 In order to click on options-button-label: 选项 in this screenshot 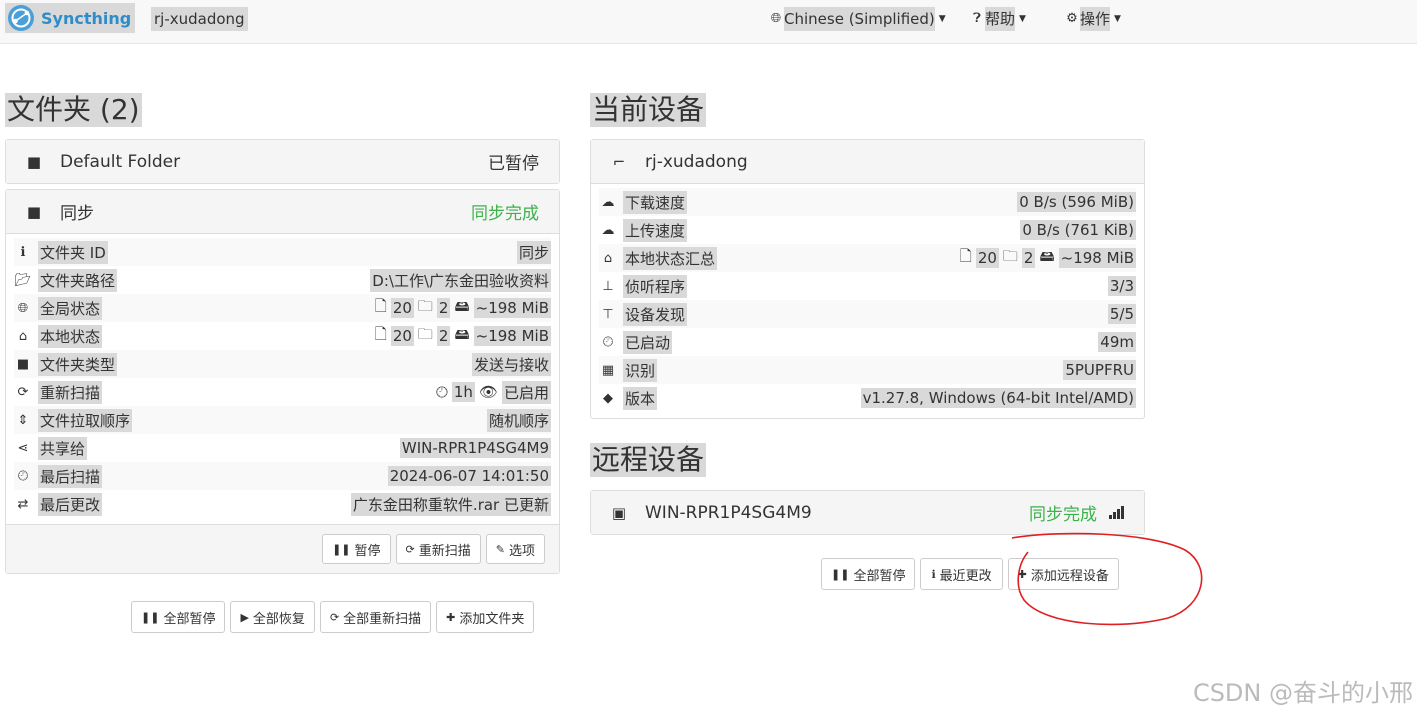, I will do `click(521, 551)`.